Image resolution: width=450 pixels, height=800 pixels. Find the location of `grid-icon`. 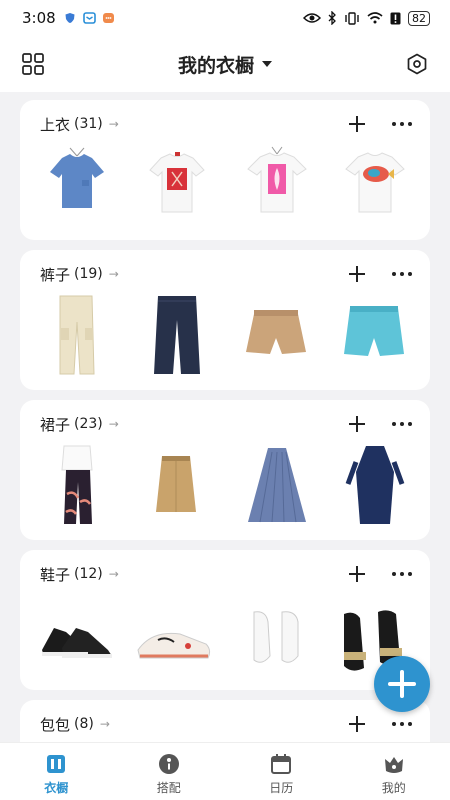

grid-icon is located at coordinates (33, 64).